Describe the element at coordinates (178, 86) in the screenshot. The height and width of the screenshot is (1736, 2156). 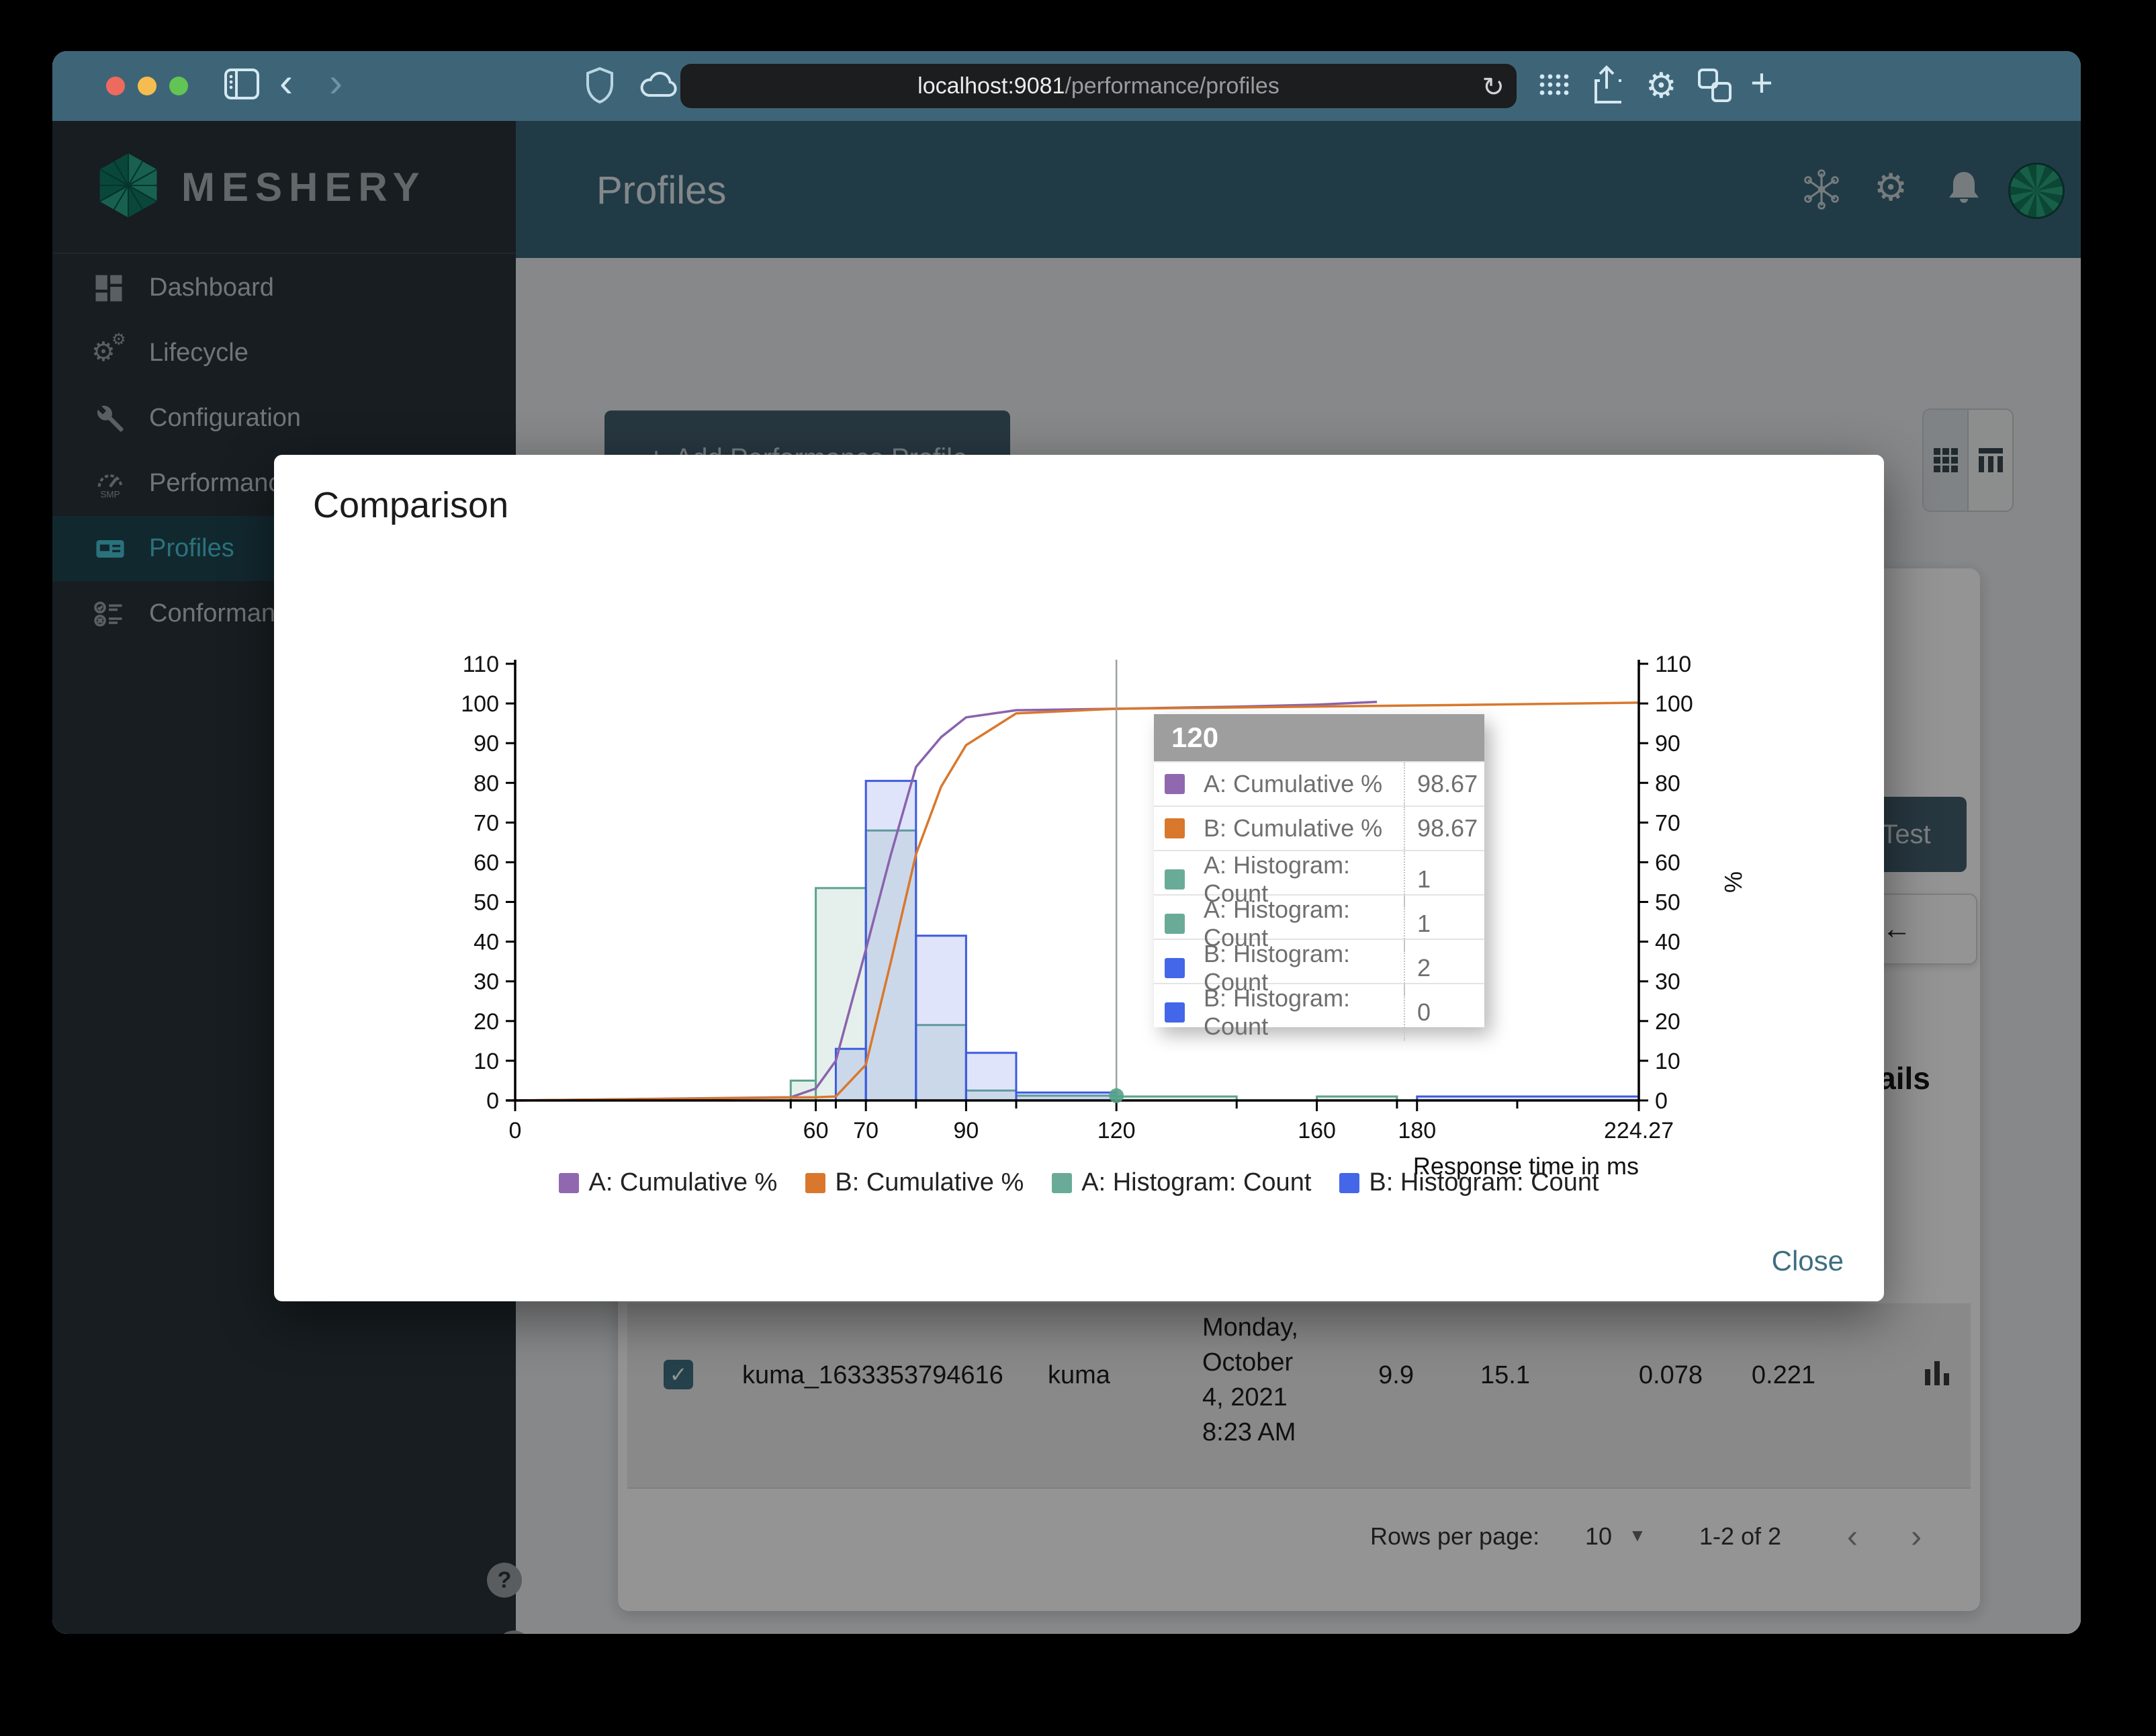
I see `zoom-window-button` at that location.